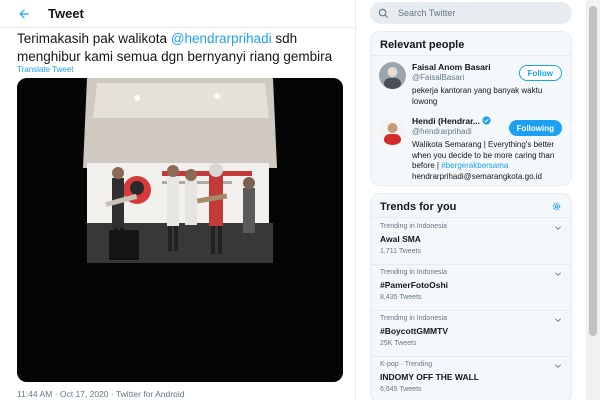 The image size is (600, 400). What do you see at coordinates (430, 377) in the screenshot?
I see `trend-name: INDOMY OFF THE WALL` at bounding box center [430, 377].